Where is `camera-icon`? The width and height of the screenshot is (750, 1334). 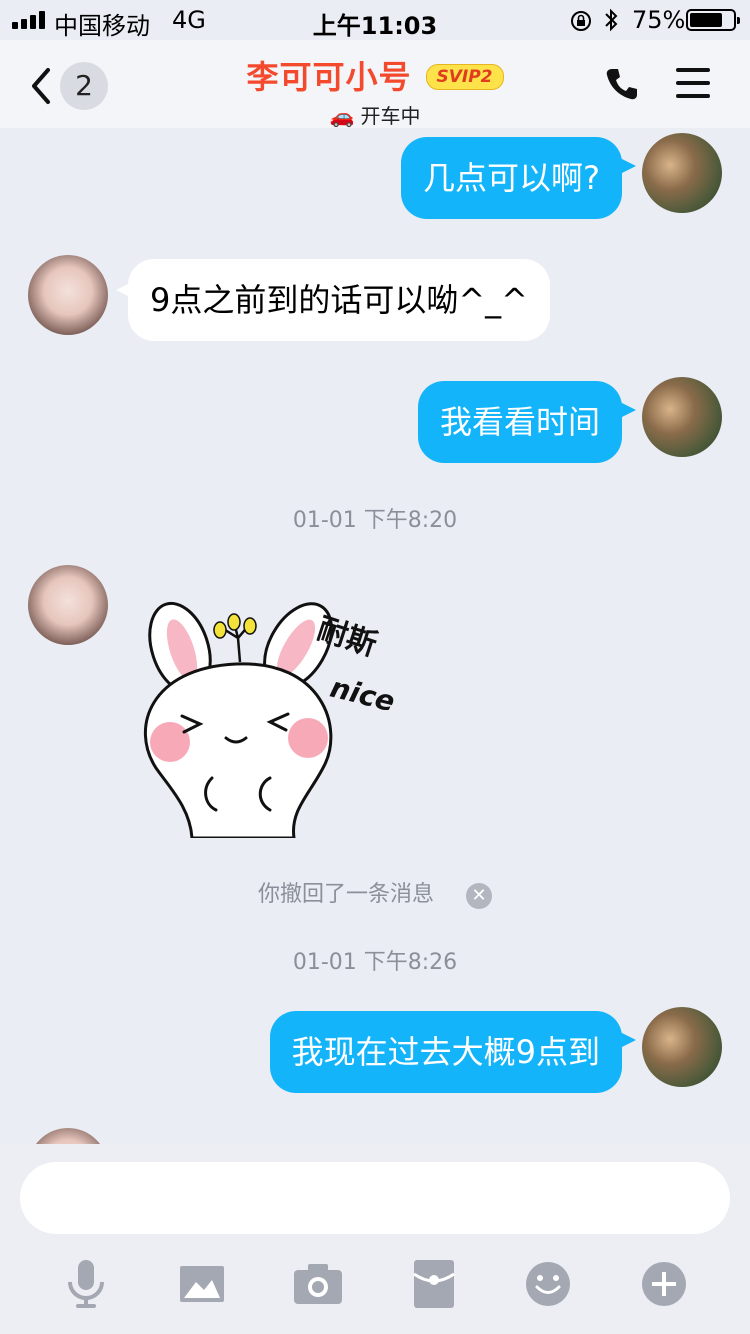 camera-icon is located at coordinates (318, 1284).